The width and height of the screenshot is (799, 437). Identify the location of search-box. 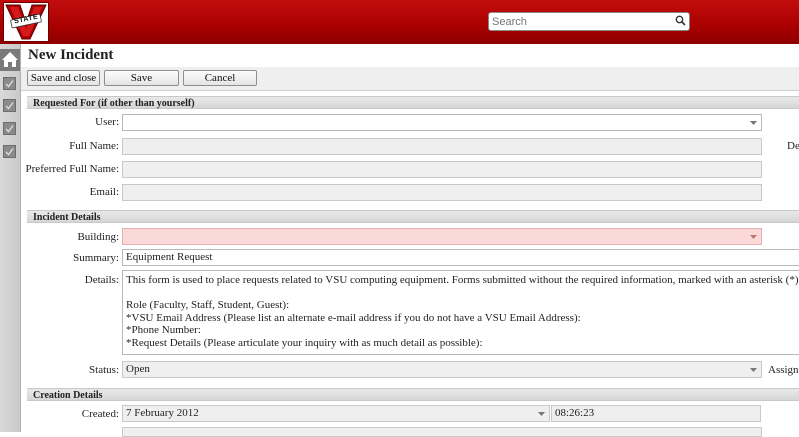
(589, 21).